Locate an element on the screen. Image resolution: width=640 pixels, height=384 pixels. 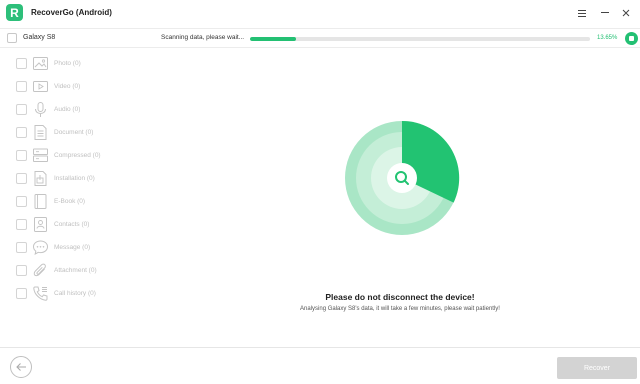
category-label: Audio (0) is located at coordinates (67, 109).